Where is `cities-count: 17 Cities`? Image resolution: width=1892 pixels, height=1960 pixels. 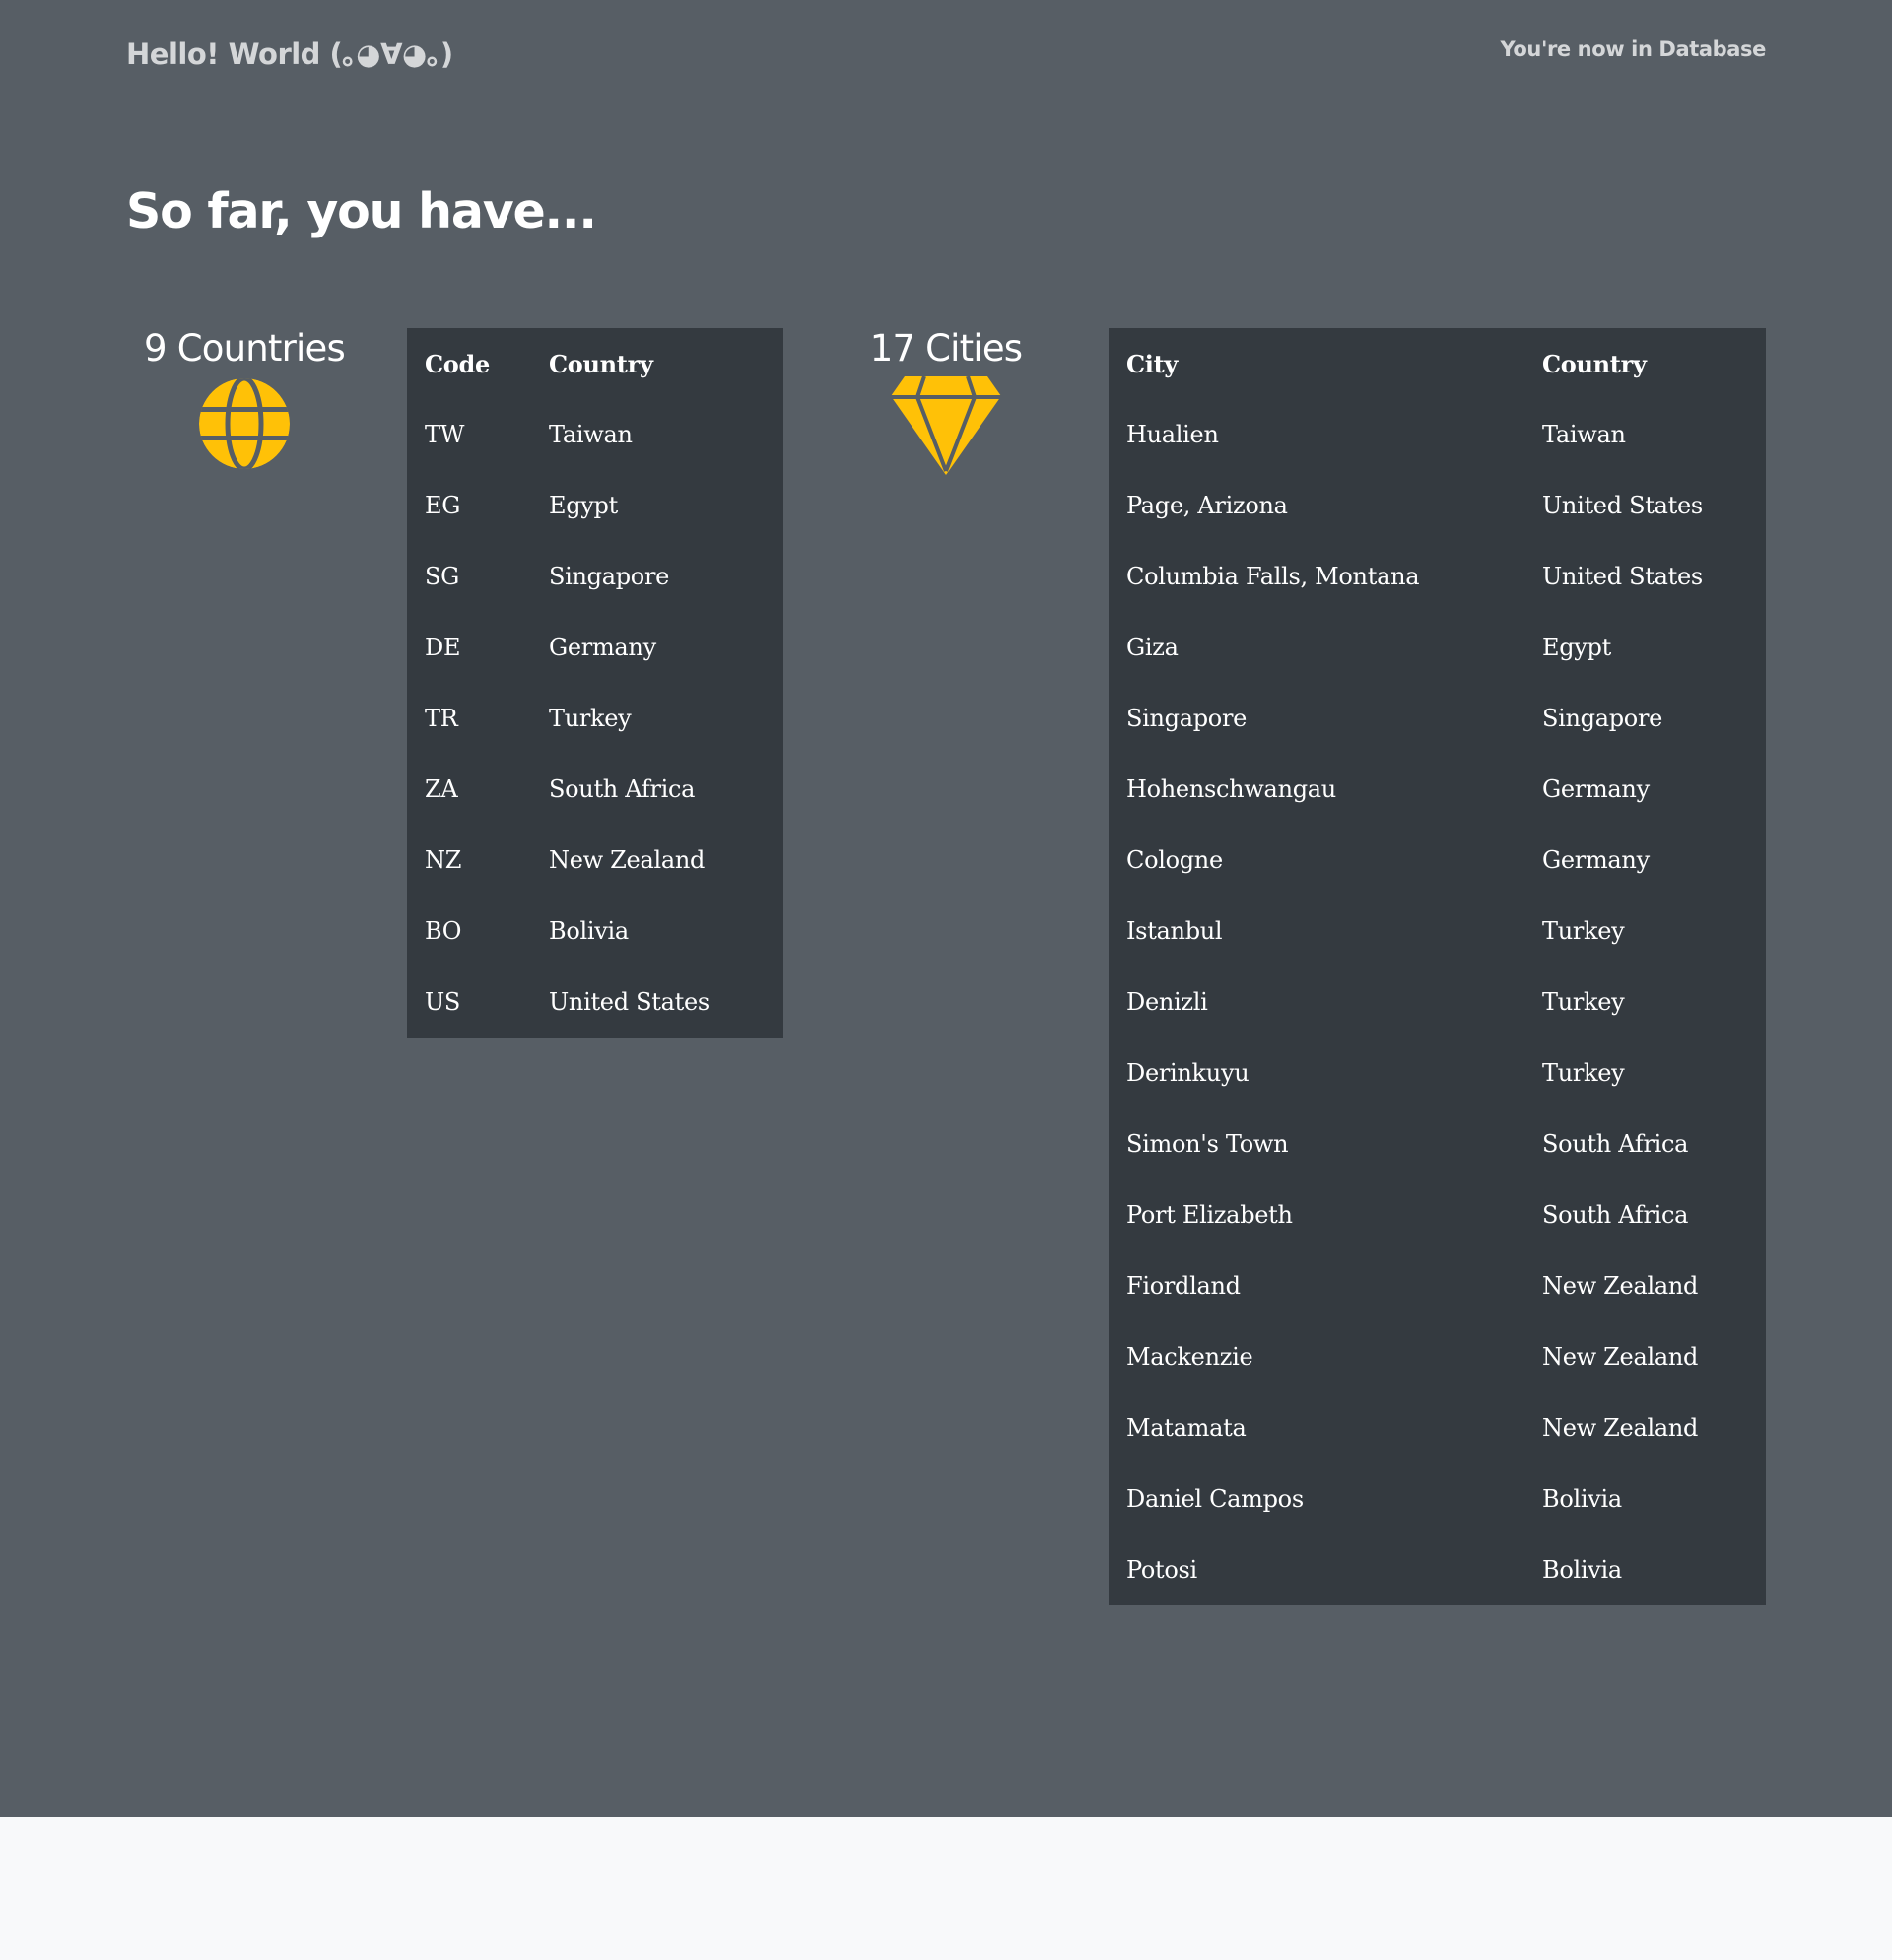 cities-count: 17 Cities is located at coordinates (946, 348).